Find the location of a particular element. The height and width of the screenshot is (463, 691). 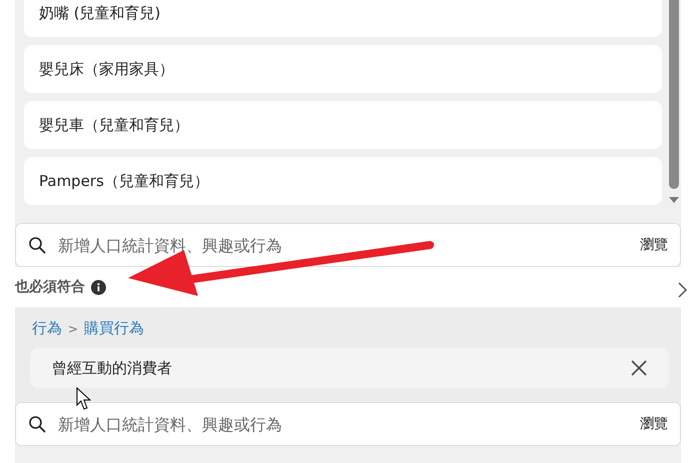

criterion-label: 曾經互動的消費者 is located at coordinates (112, 368).